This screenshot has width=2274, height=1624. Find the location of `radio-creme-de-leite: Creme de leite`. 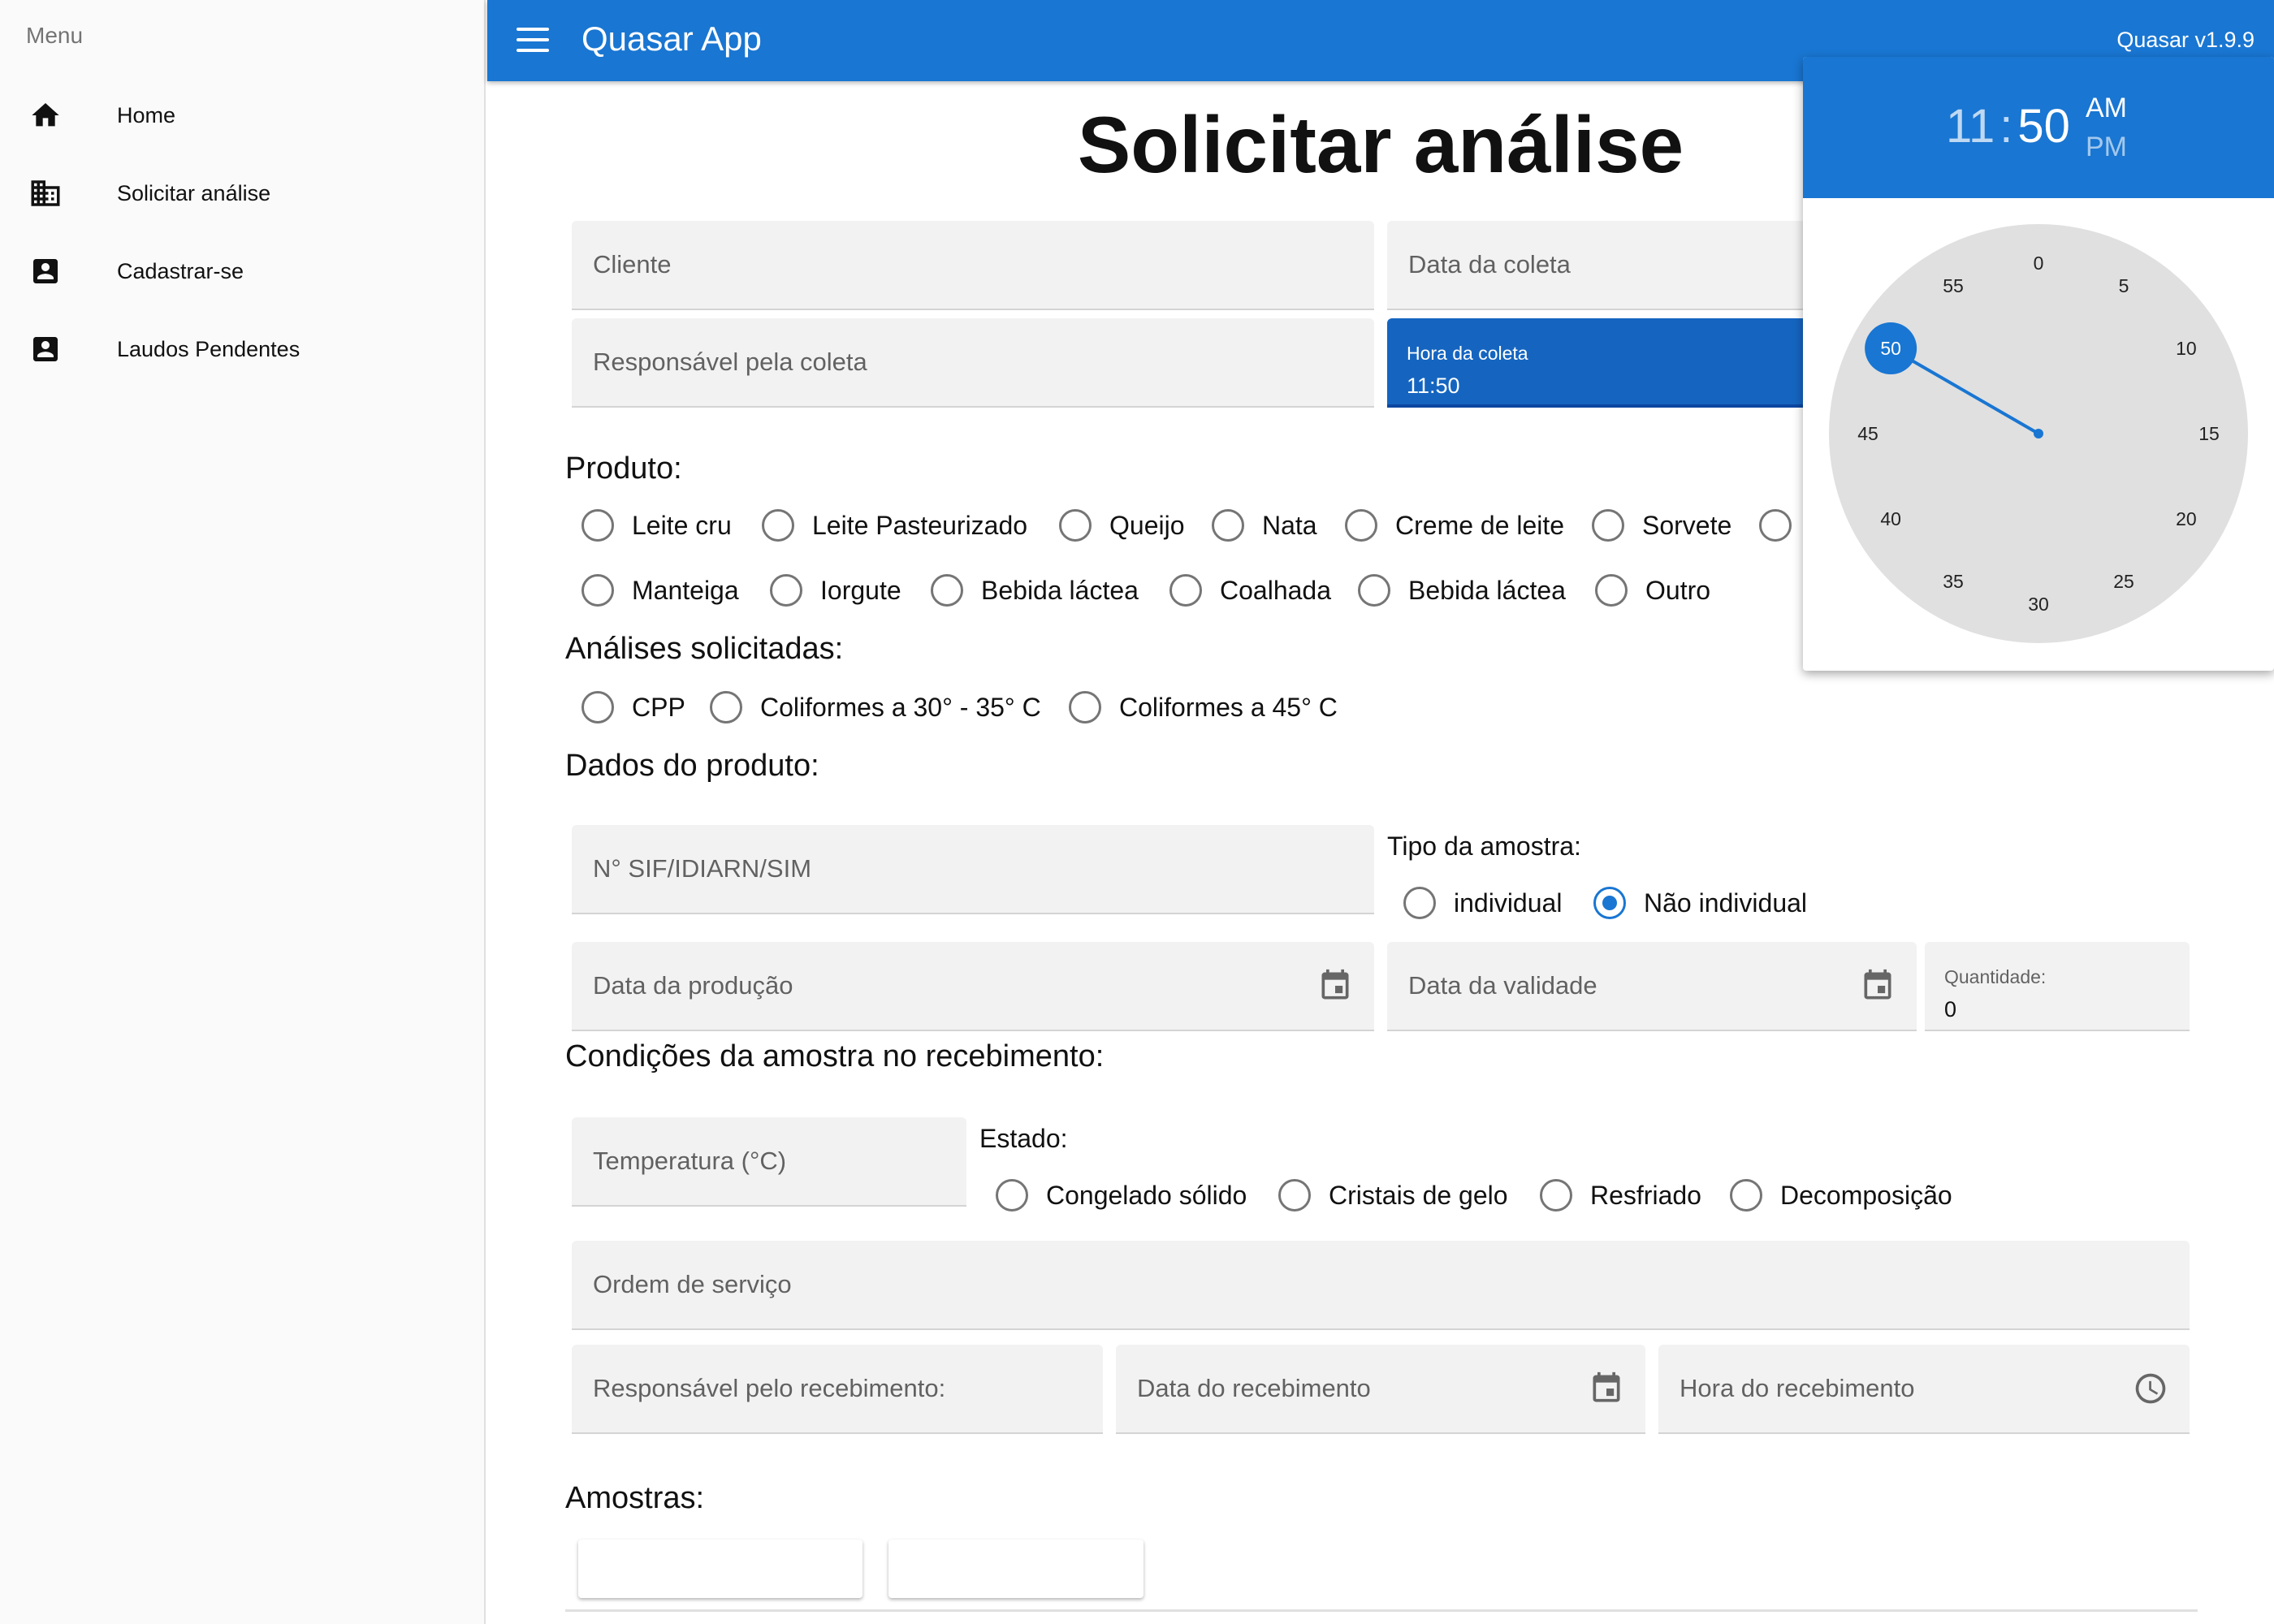

radio-creme-de-leite: Creme de leite is located at coordinates (1454, 525).